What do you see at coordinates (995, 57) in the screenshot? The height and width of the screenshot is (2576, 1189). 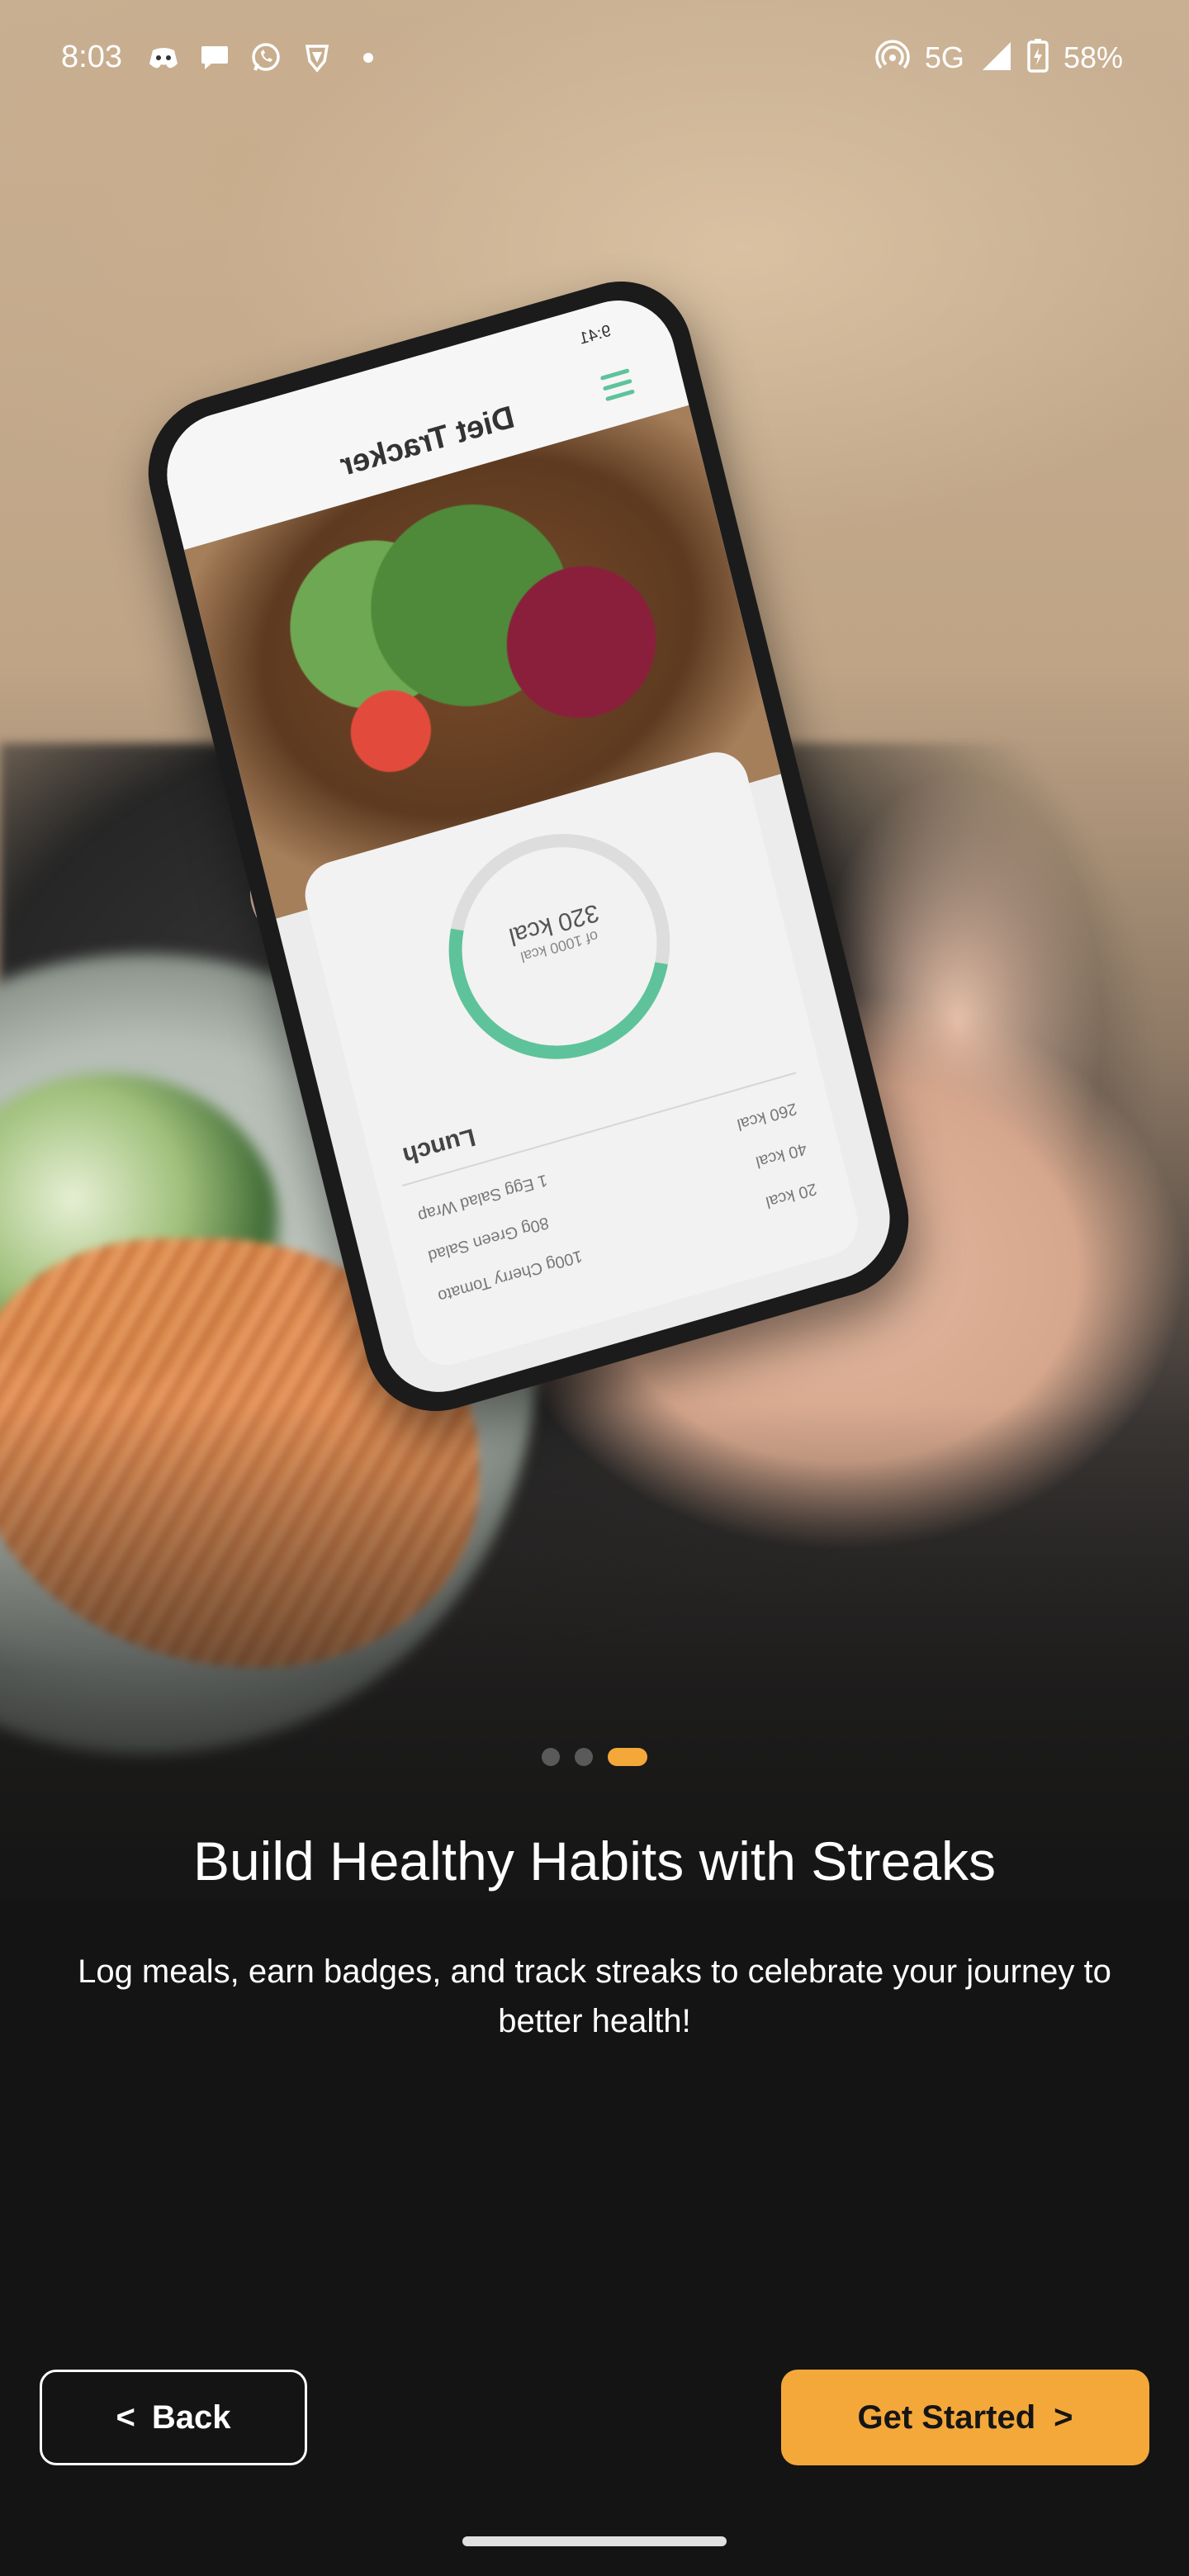 I see `signal-icon` at bounding box center [995, 57].